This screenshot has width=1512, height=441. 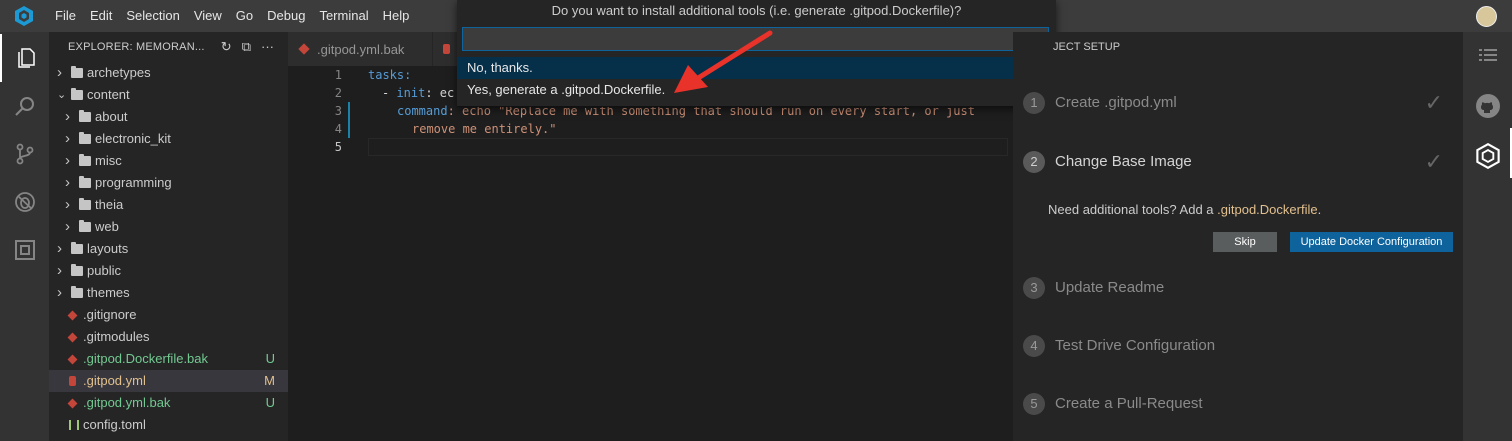 What do you see at coordinates (396, 16) in the screenshot?
I see `menu-help: Help` at bounding box center [396, 16].